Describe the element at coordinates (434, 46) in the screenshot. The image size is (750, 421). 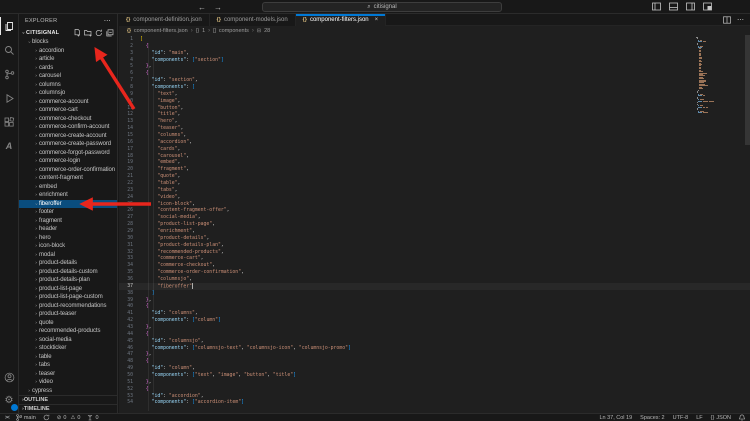
I see `code-line: 2 {` at that location.